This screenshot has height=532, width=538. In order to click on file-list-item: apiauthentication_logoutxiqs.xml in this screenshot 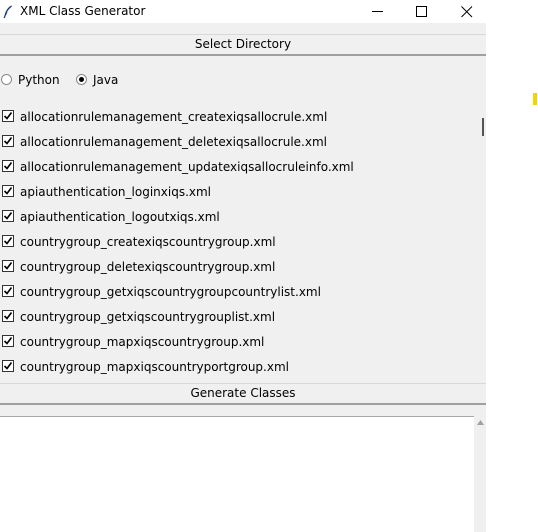, I will do `click(237, 217)`.